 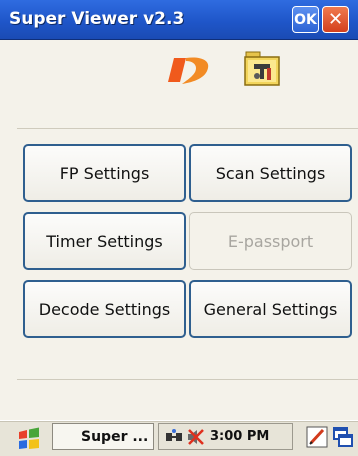 What do you see at coordinates (104, 173) in the screenshot?
I see `fp-settings-button: FP Settings` at bounding box center [104, 173].